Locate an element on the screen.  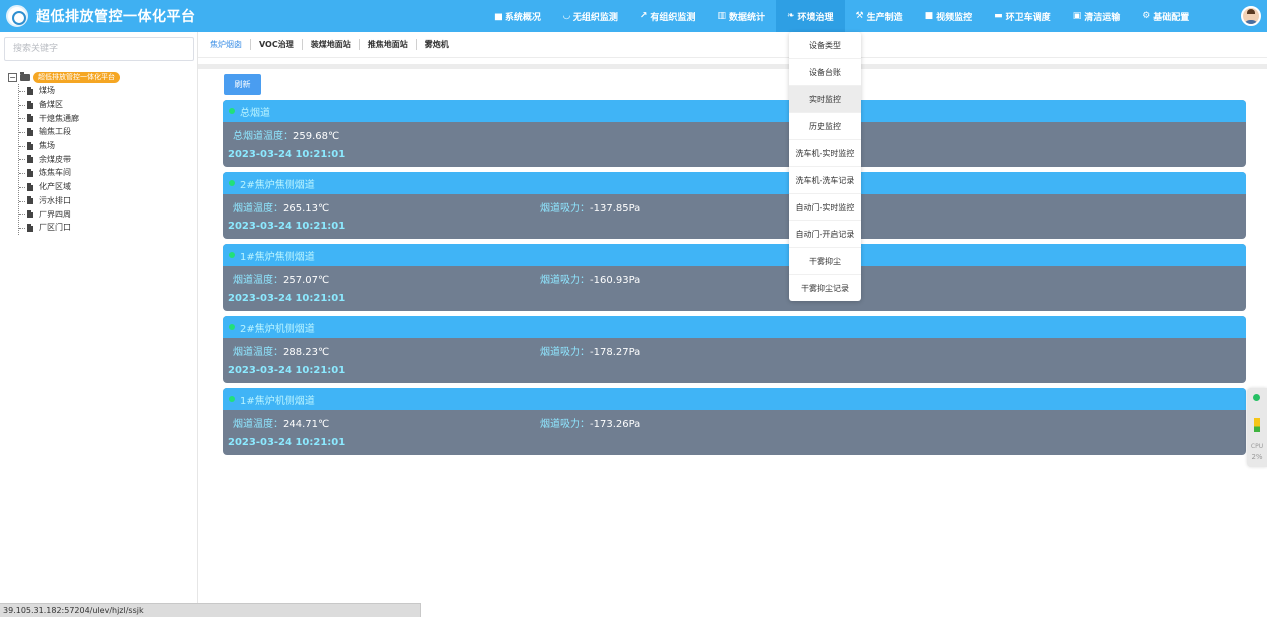
tree-item: 厂界四周 is located at coordinates (69, 214).